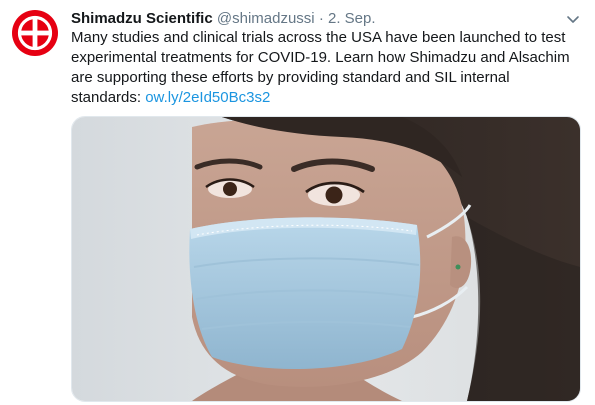 This screenshot has width=595, height=405. I want to click on tweet-link: ow.ly/2eId50Bc3s2, so click(207, 97).